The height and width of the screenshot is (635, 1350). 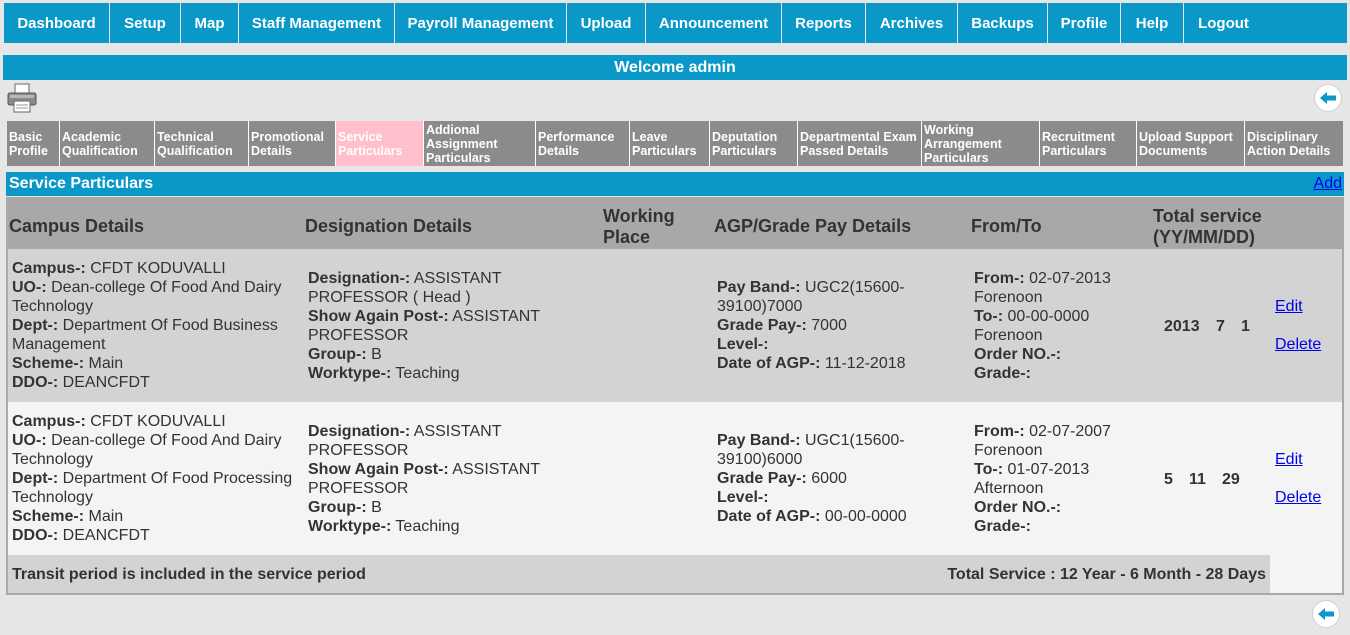 What do you see at coordinates (675, 184) in the screenshot?
I see `panel-header: Service Particulars Add` at bounding box center [675, 184].